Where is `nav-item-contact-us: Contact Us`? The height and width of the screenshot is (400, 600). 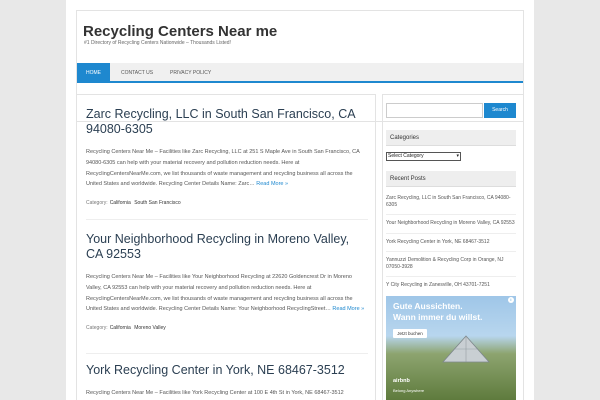
nav-item-contact-us: Contact Us is located at coordinates (137, 73).